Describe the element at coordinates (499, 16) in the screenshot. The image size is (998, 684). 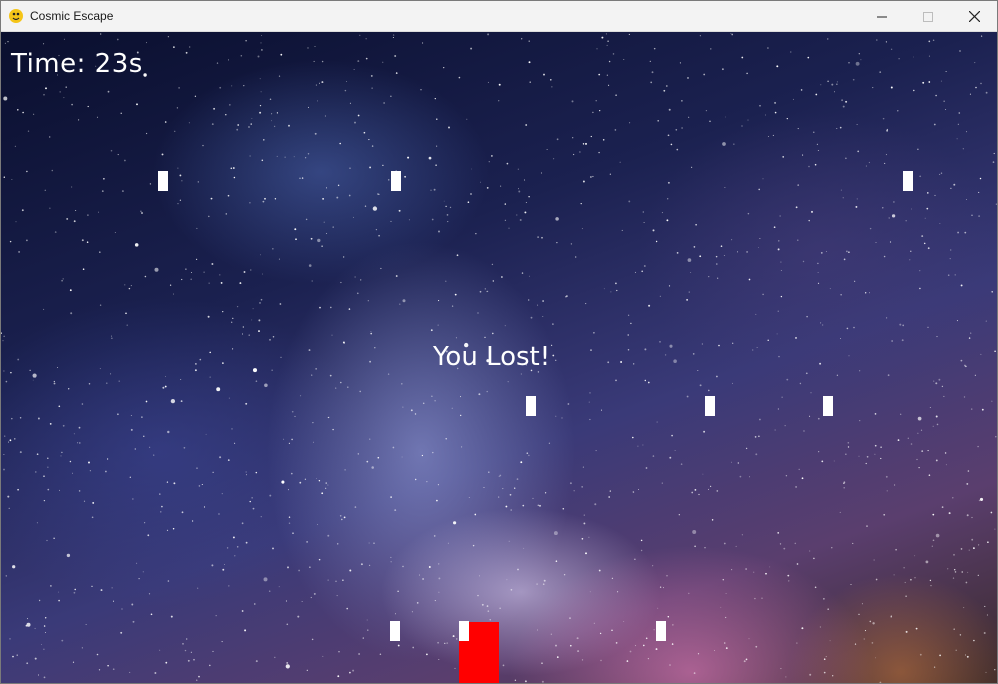
I see `title-bar: Cosmic Escape` at that location.